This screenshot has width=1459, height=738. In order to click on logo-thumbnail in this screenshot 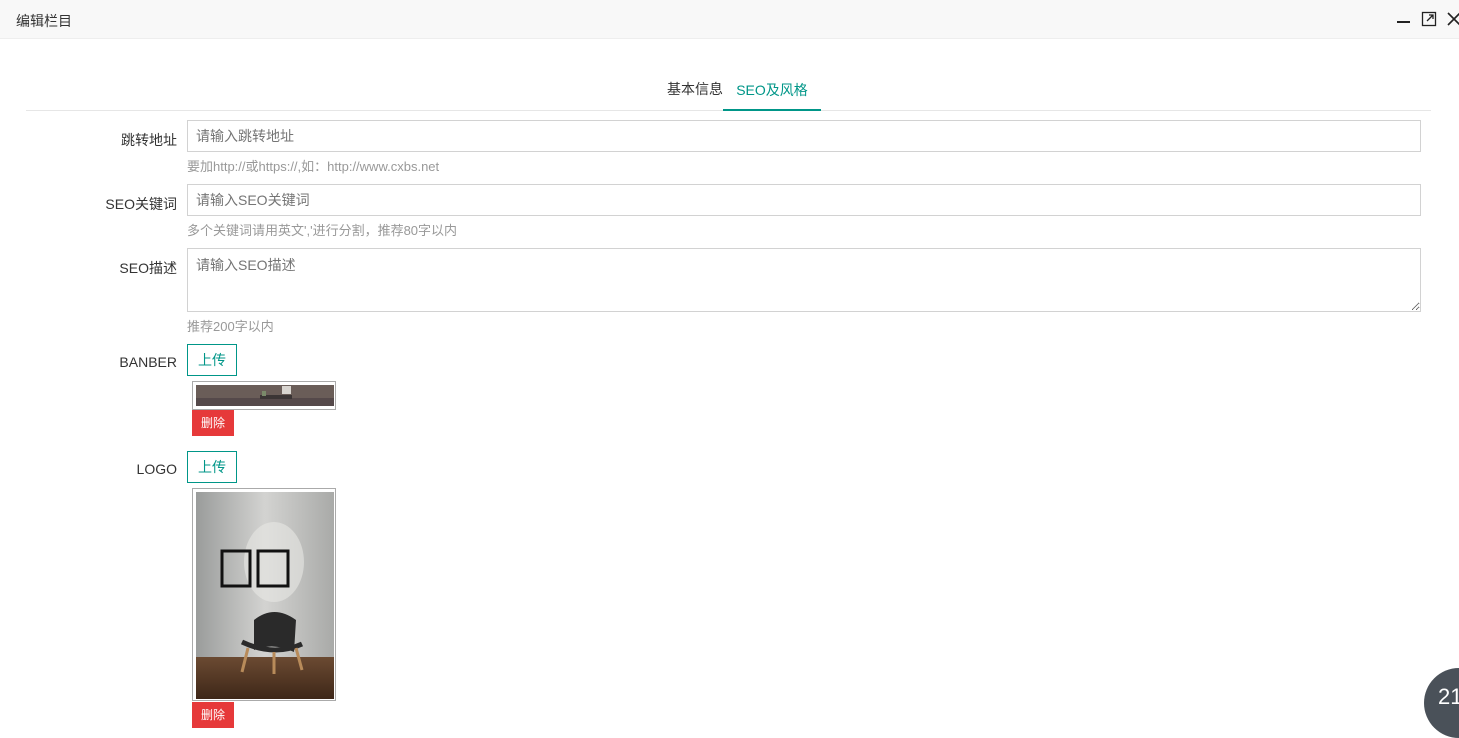, I will do `click(264, 594)`.